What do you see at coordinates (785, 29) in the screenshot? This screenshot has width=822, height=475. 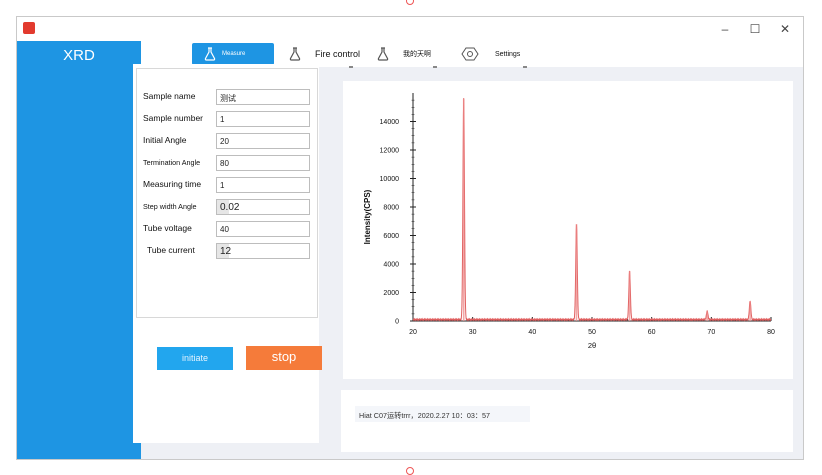 I see `close-button: ✕` at bounding box center [785, 29].